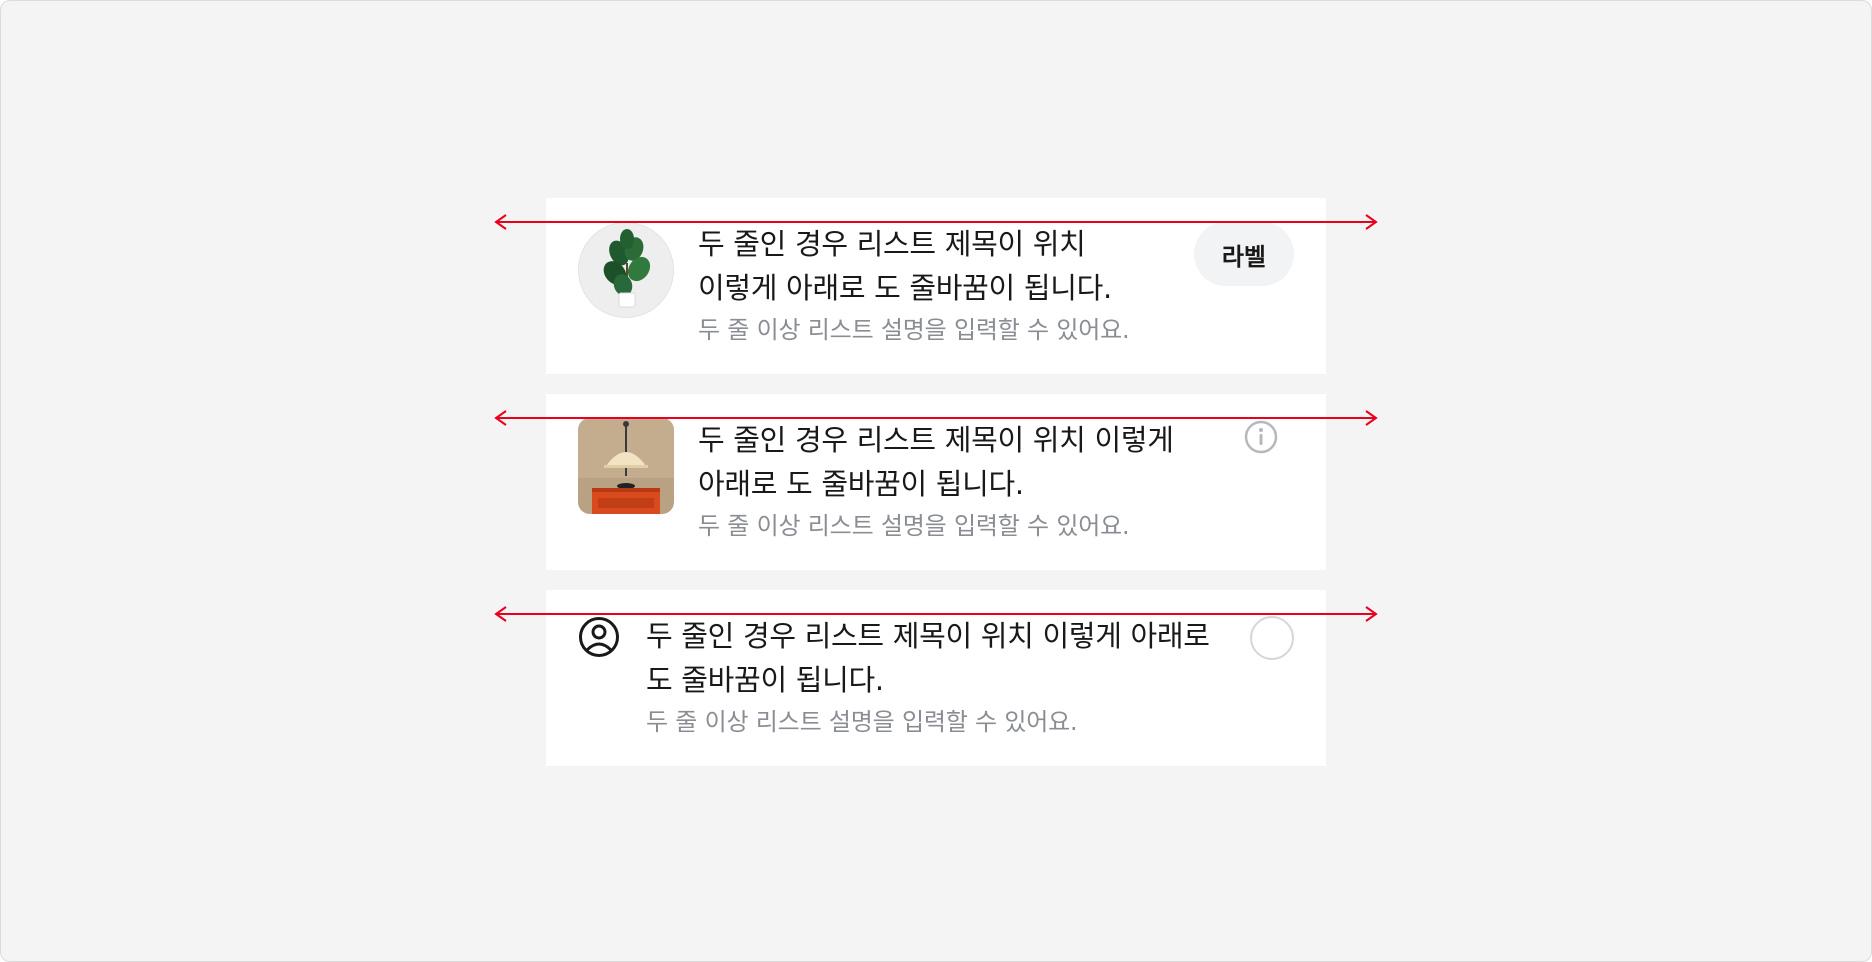 Image resolution: width=1872 pixels, height=962 pixels. What do you see at coordinates (626, 466) in the screenshot?
I see `lamp-thumbnail` at bounding box center [626, 466].